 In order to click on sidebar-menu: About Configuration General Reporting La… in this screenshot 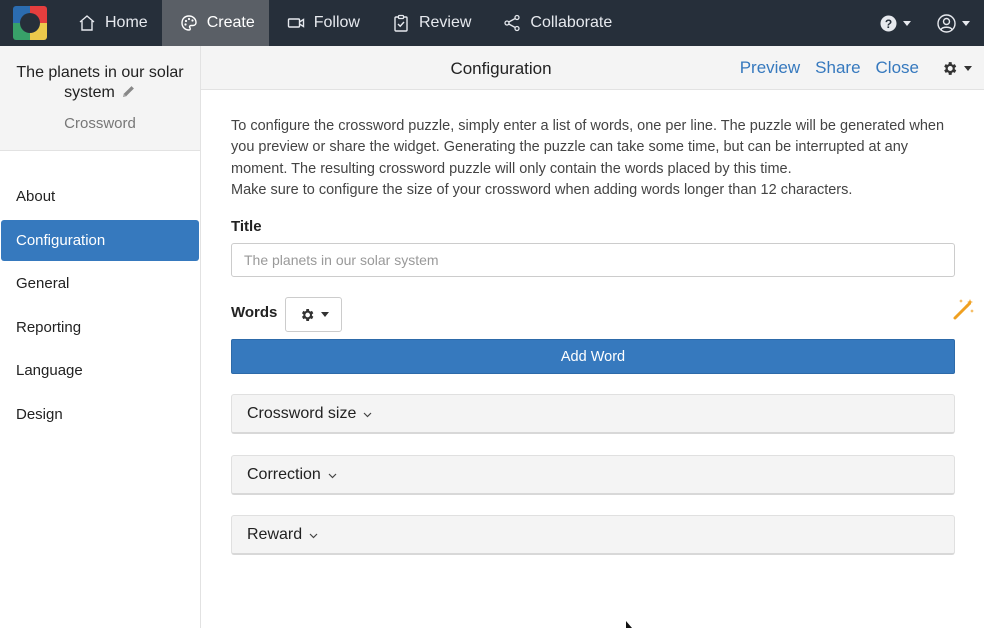, I will do `click(100, 305)`.